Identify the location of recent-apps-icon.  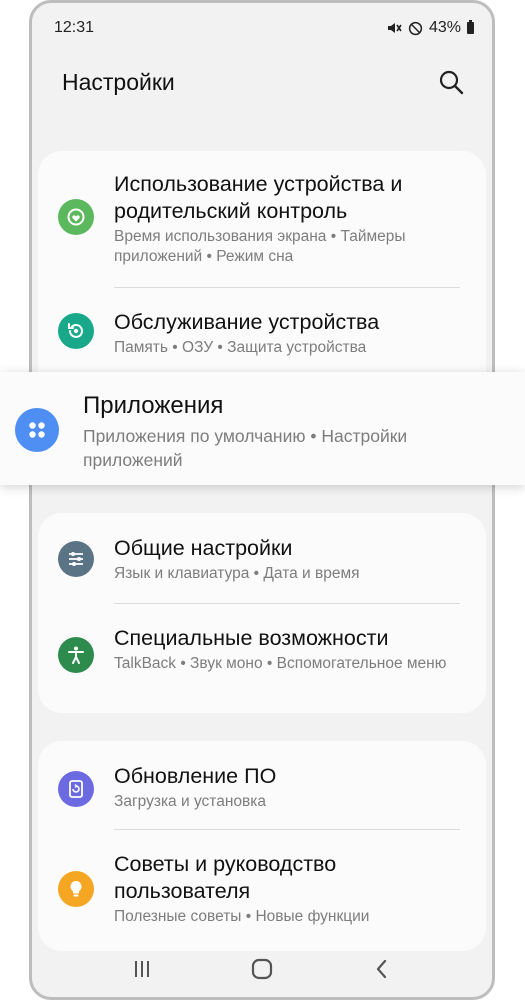
(142, 969).